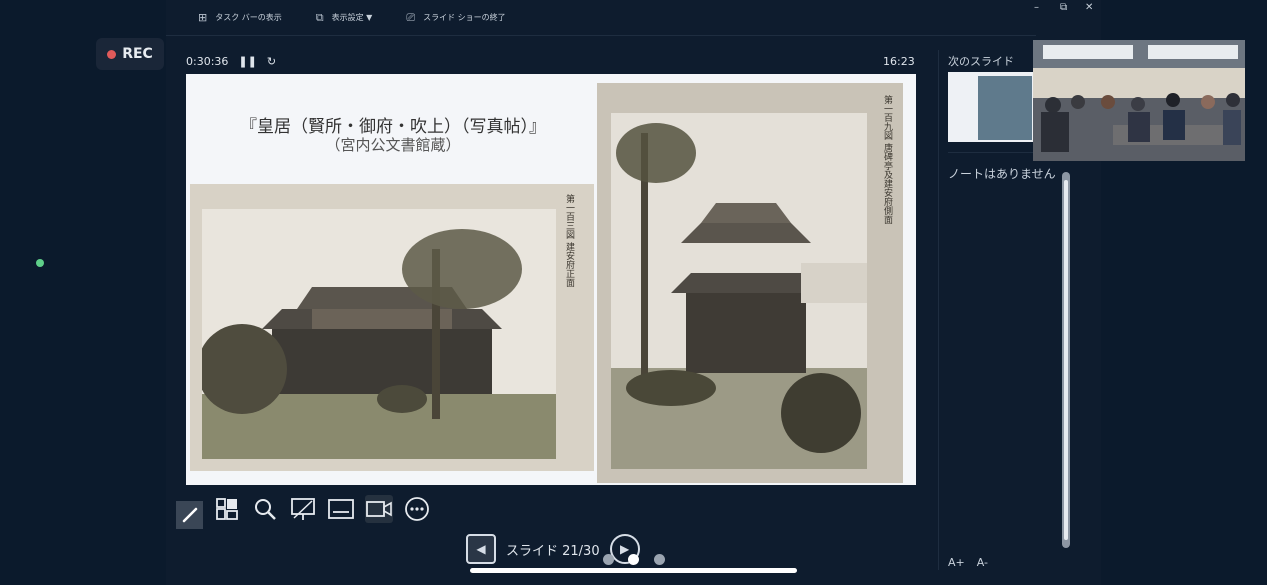 This screenshot has width=1267, height=585. Describe the element at coordinates (352, 17) in the screenshot. I see `display-settings-label: 表示設定 ▼` at that location.